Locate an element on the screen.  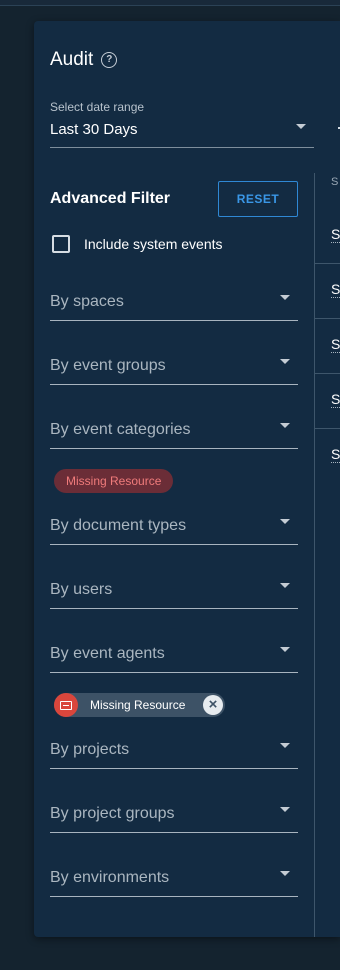
environments-placeholder: By environments is located at coordinates (110, 877).